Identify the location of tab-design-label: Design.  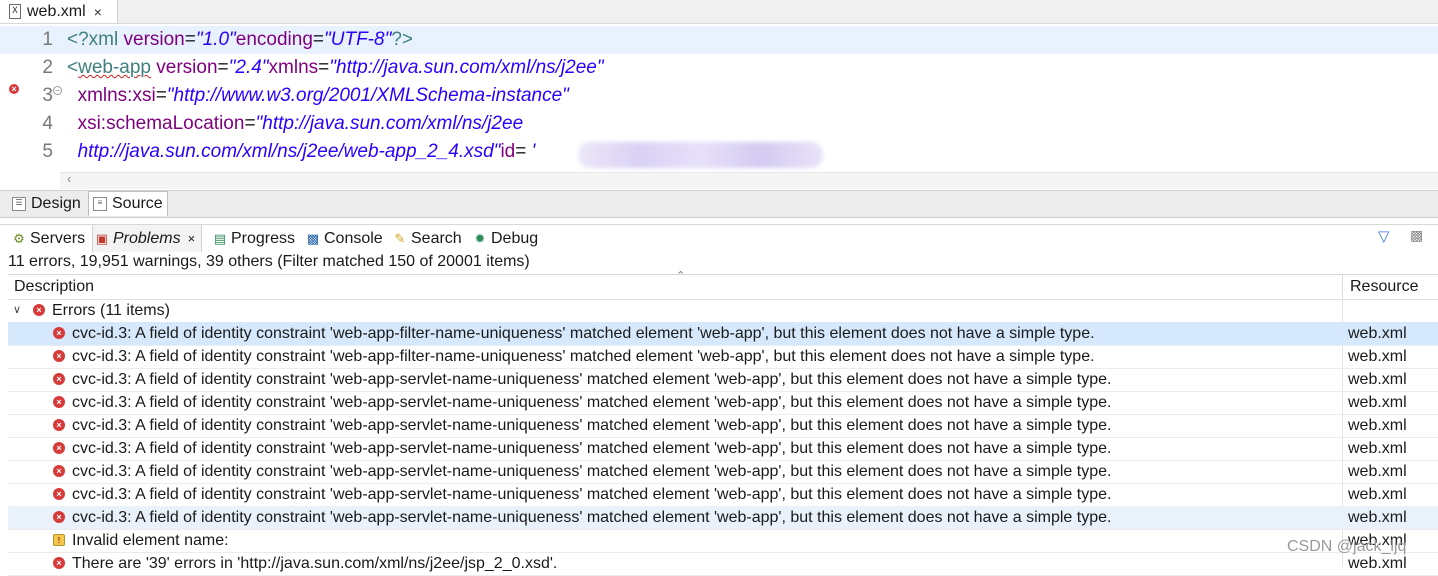
(56, 203).